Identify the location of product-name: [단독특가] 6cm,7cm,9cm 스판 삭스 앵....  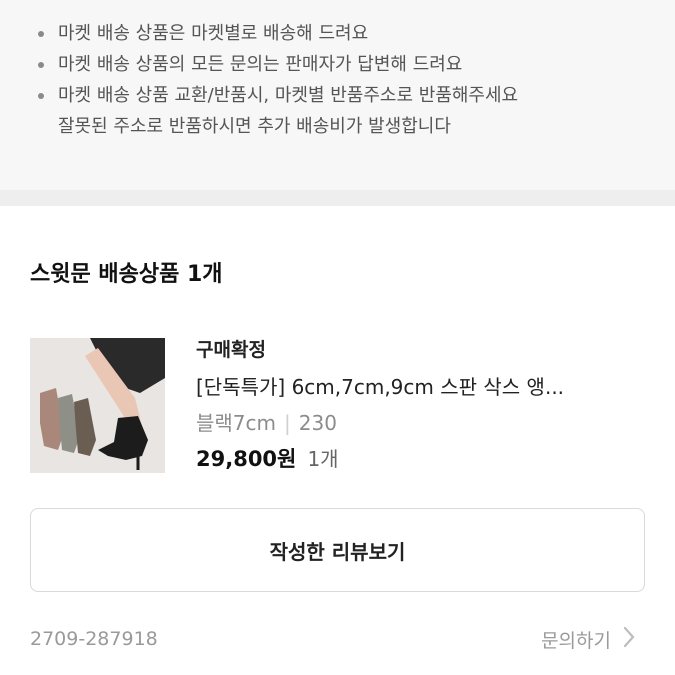
(380, 387).